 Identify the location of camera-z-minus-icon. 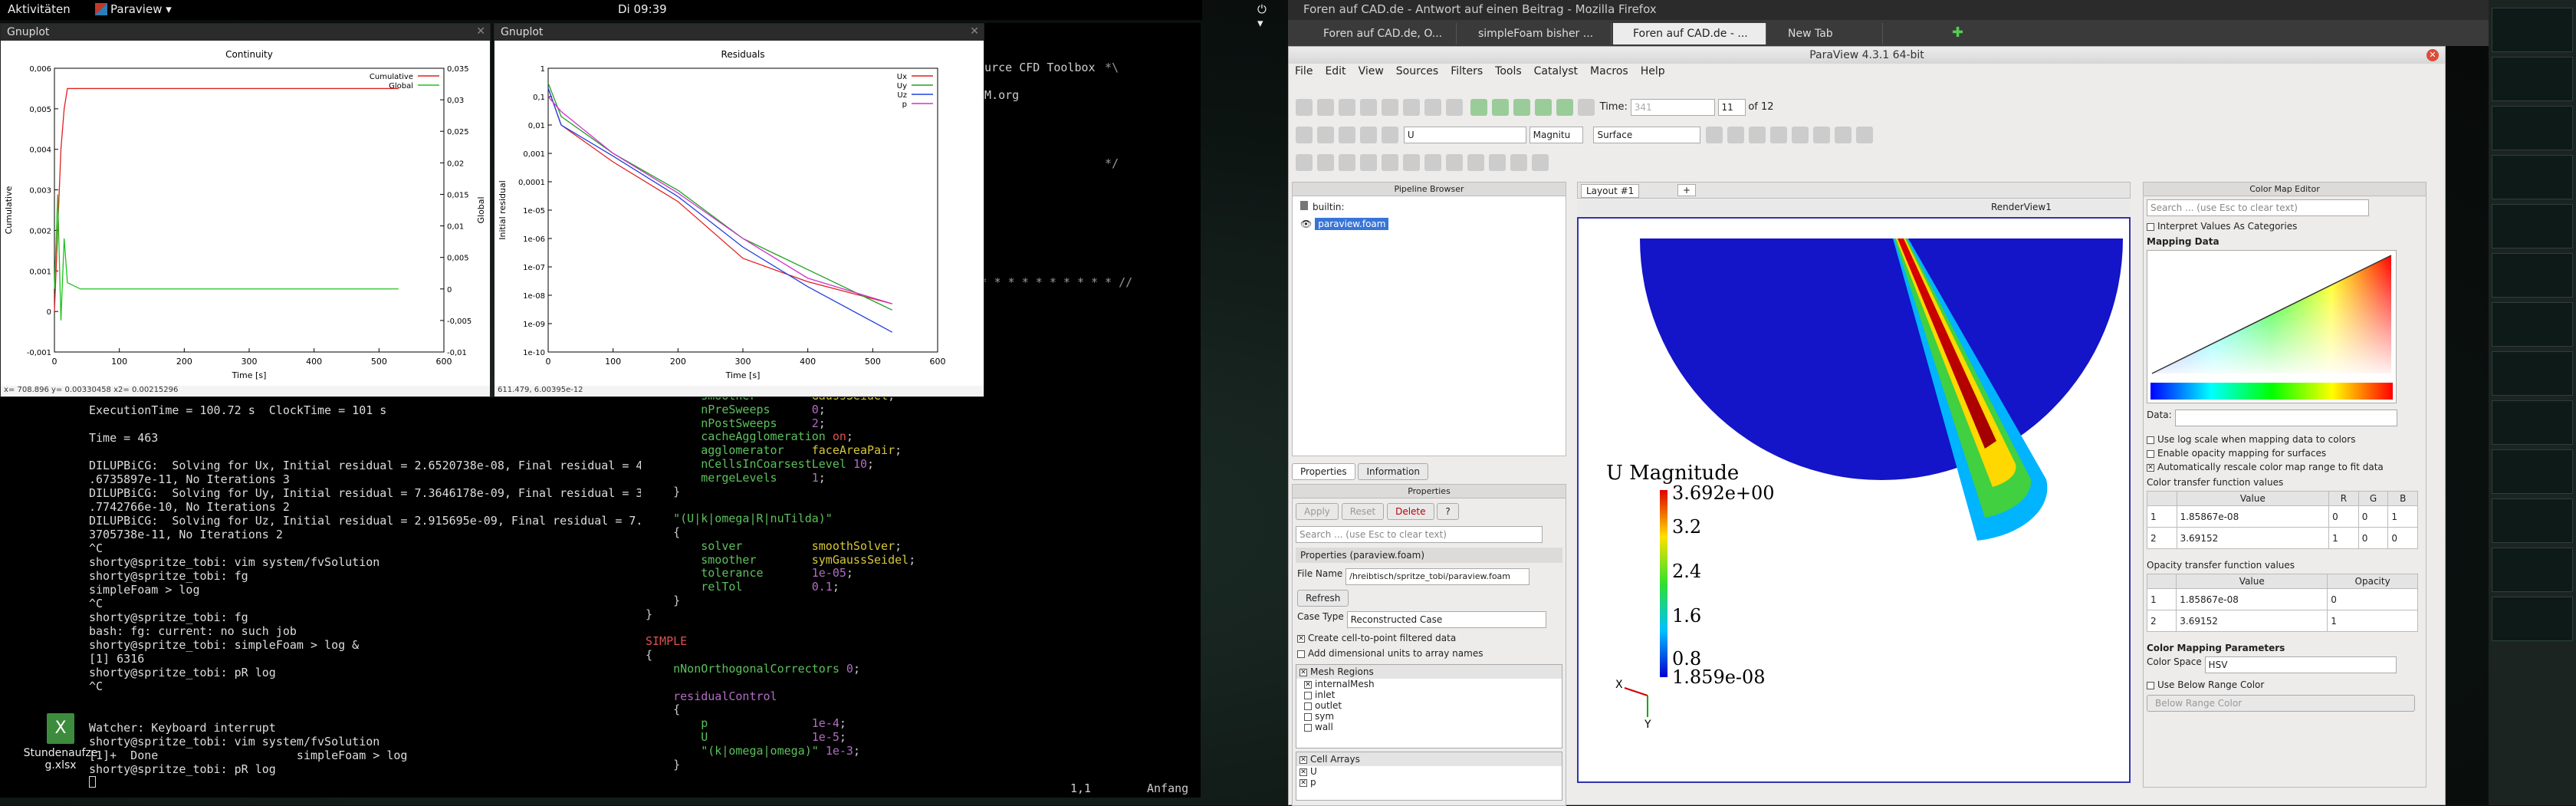
(1822, 135).